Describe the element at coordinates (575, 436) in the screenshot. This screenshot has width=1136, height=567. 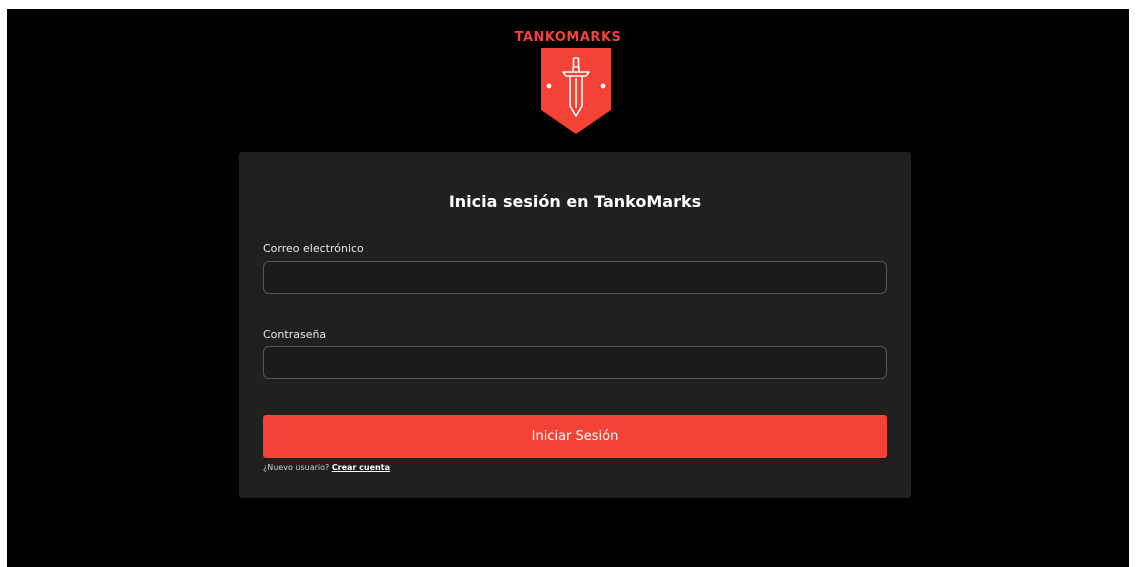
I see `login-button: Iniciar Sesión` at that location.